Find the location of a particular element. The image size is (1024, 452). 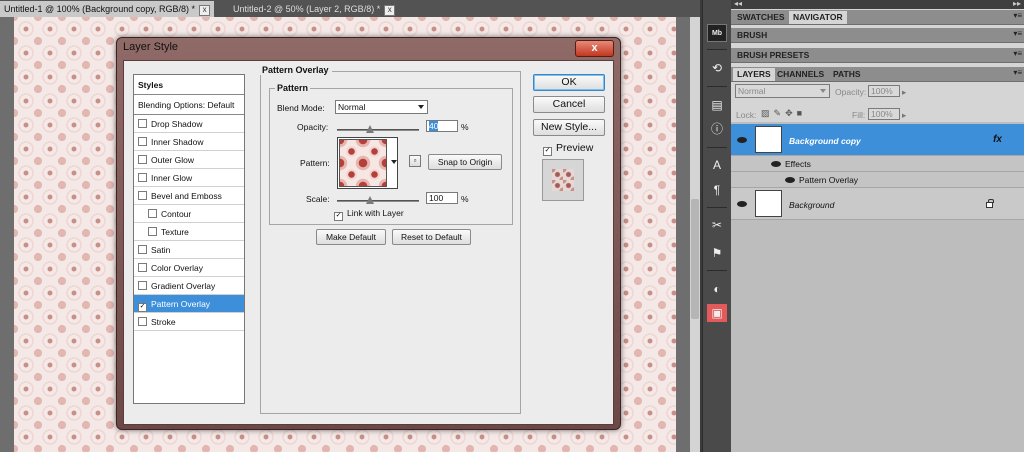

style-checkbox: ✓ is located at coordinates (142, 307).